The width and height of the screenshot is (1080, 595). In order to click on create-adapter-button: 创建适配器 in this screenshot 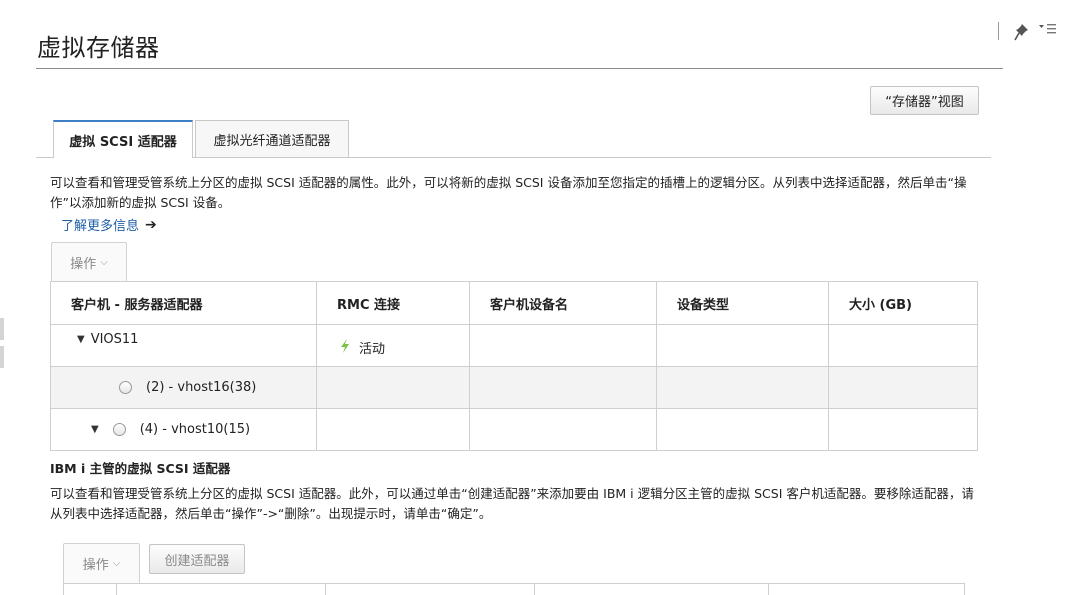, I will do `click(197, 559)`.